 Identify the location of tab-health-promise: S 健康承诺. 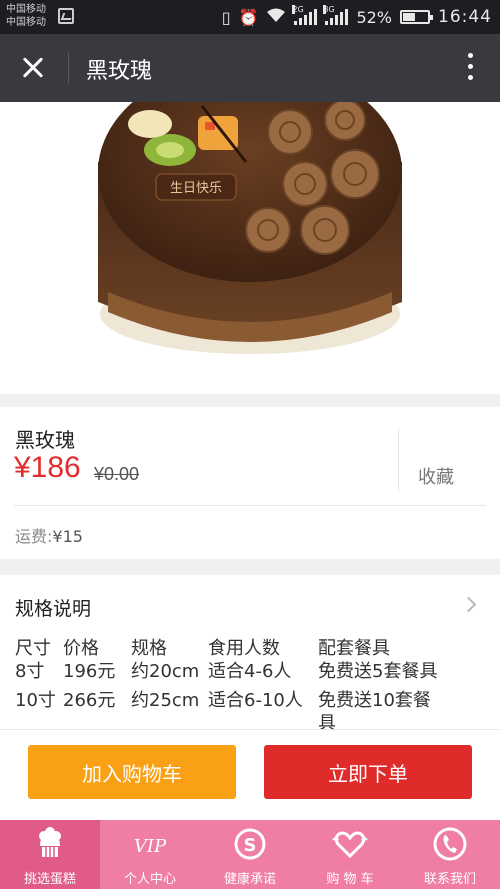
(250, 854).